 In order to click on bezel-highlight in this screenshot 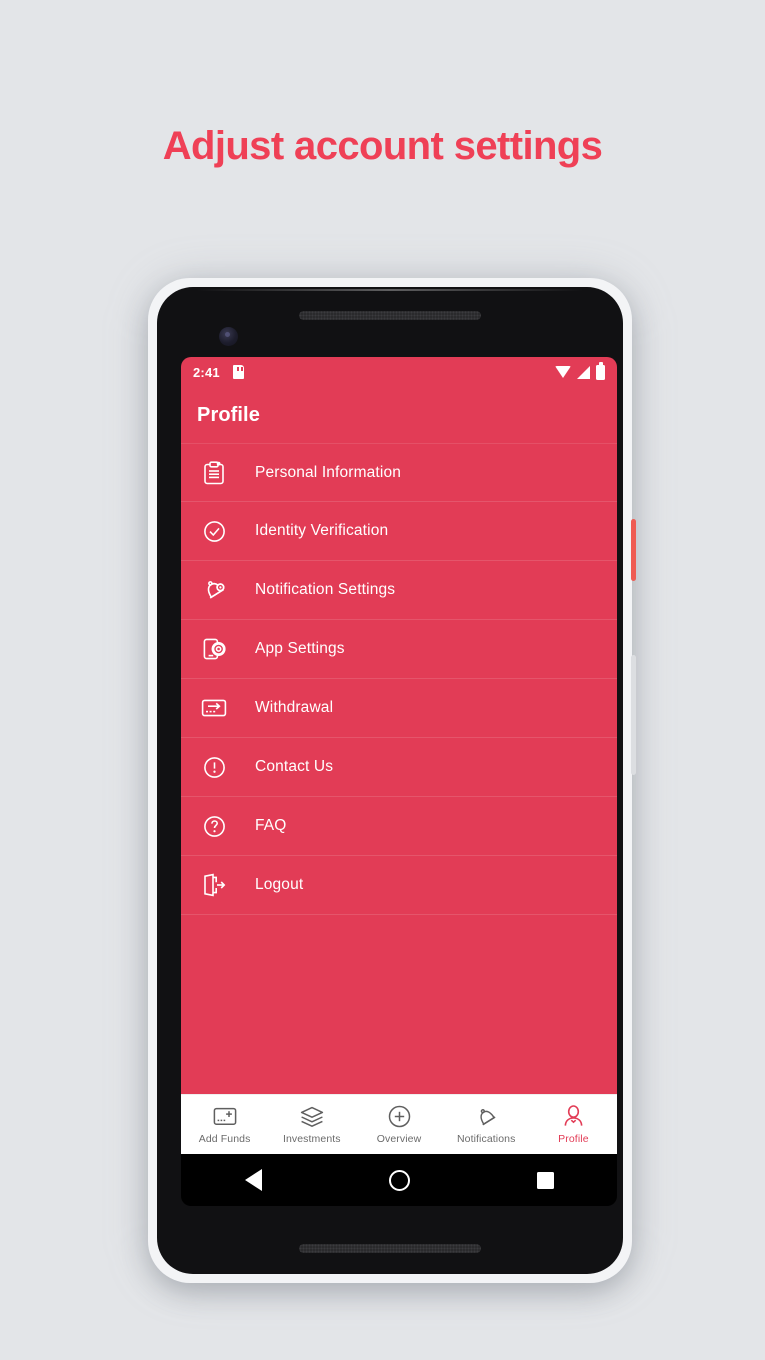, I will do `click(390, 290)`.